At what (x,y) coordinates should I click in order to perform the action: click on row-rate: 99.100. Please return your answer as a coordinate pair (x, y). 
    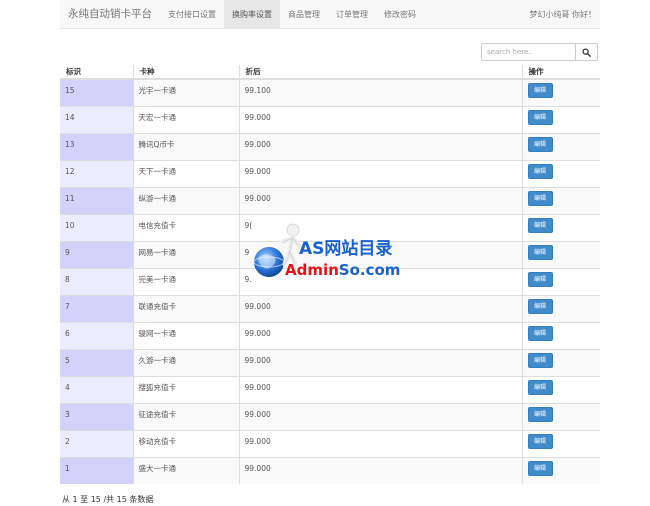
    Looking at the image, I should click on (380, 92).